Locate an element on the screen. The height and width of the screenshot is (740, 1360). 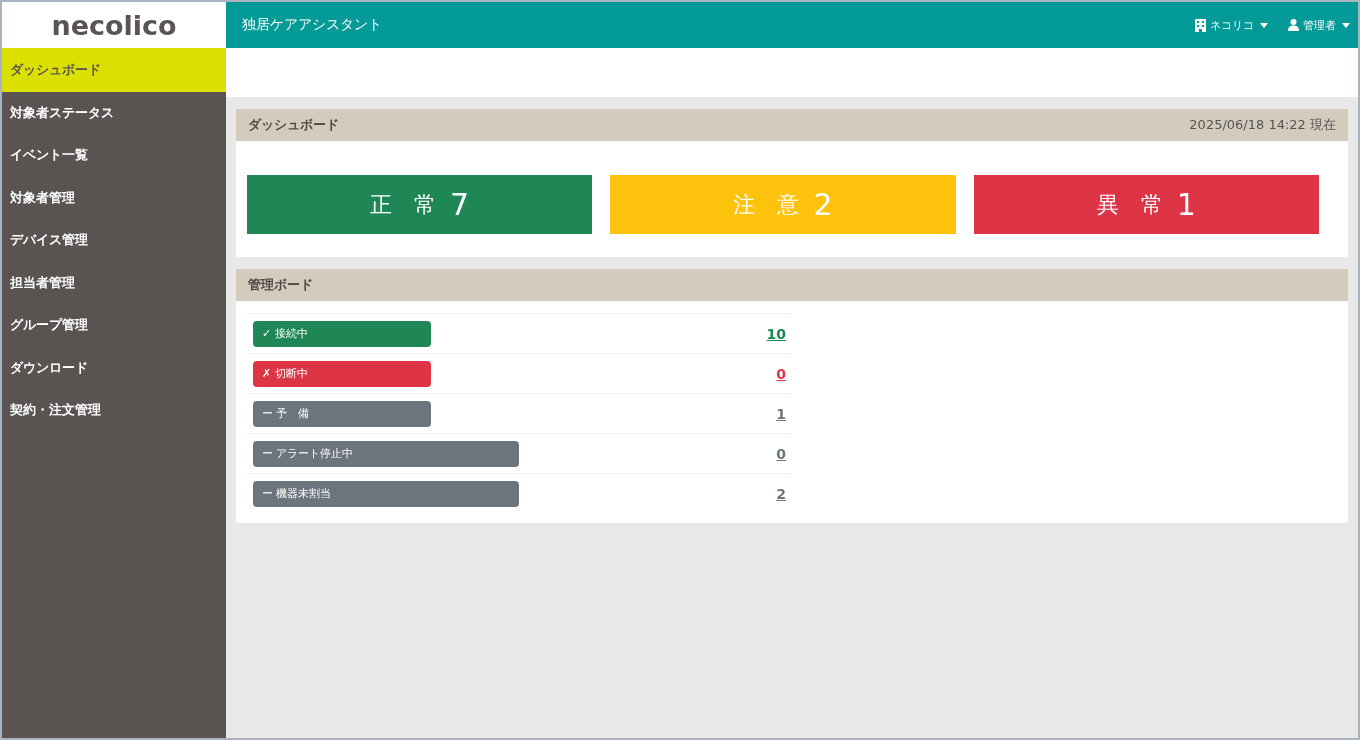
sidebar-item: 契約・注文管理 is located at coordinates (114, 410).